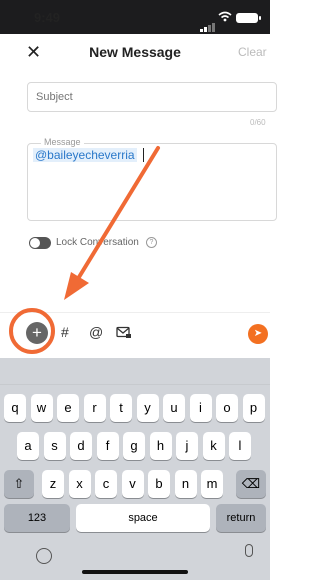 This screenshot has height=580, width=320. I want to click on key-y: y, so click(147, 408).